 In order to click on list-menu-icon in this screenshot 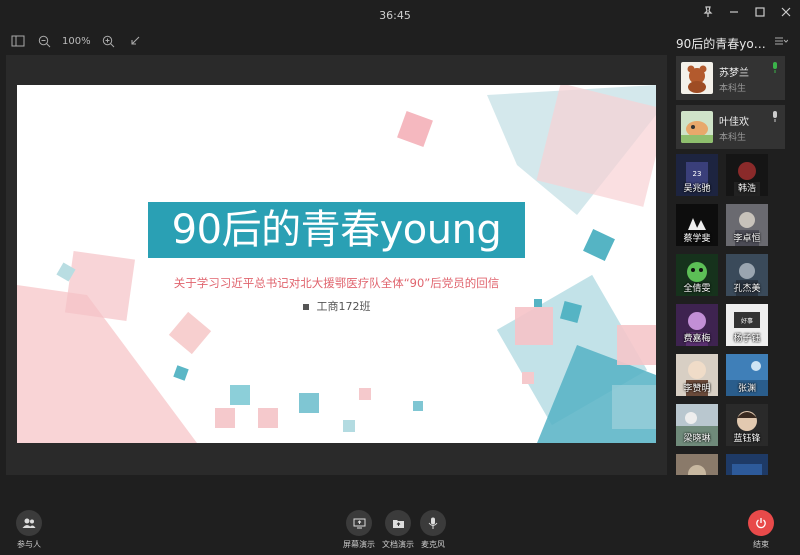, I will do `click(781, 42)`.